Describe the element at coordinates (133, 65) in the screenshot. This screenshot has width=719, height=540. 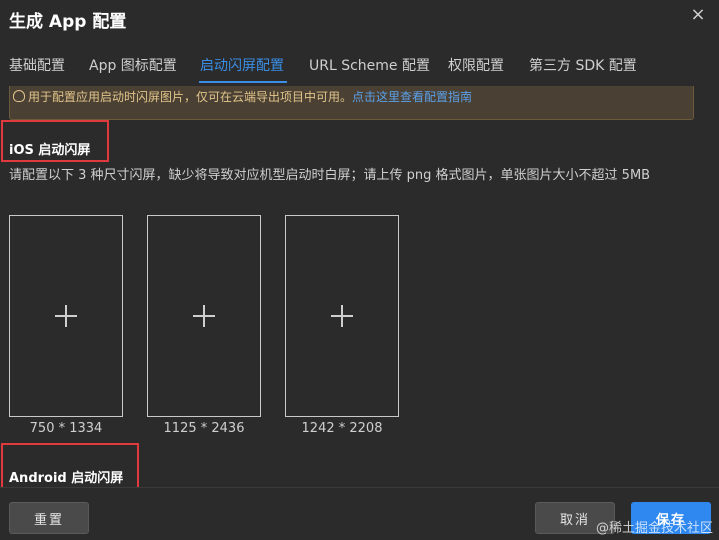
I see `tab-app-icon: App 图标配置` at that location.